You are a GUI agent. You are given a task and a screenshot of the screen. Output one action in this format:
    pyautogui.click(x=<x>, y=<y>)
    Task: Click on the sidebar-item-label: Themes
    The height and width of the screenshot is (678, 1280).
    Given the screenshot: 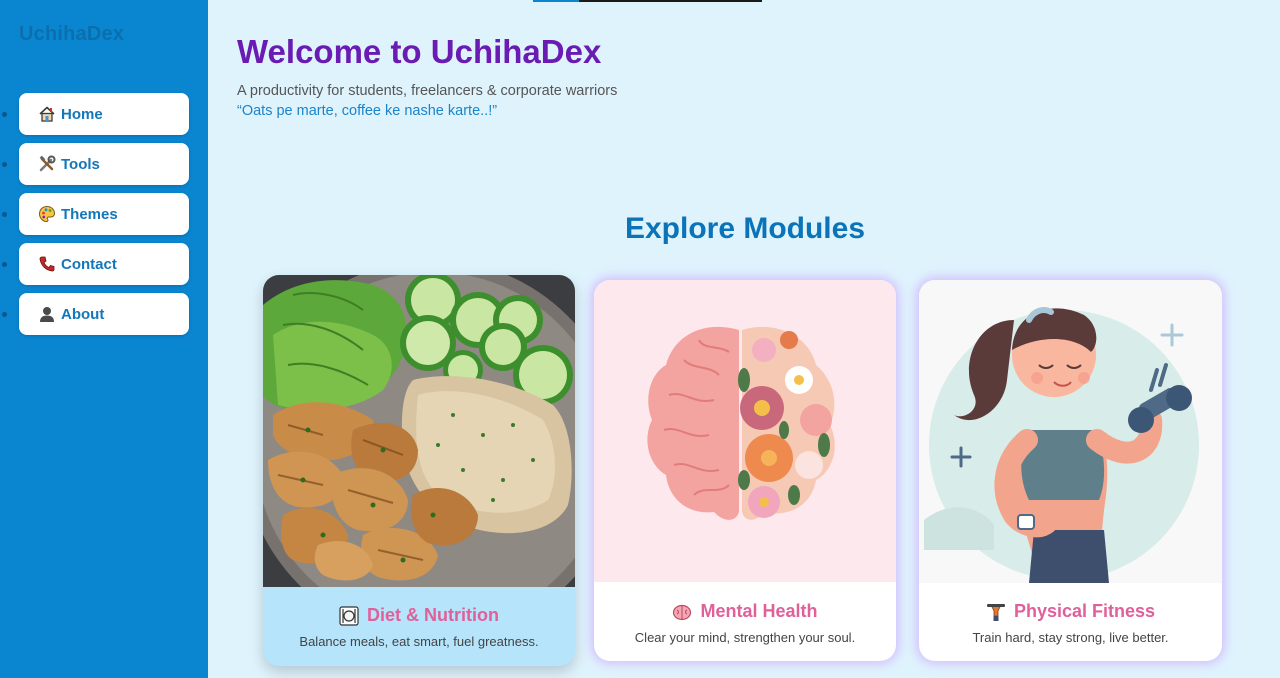 What is the action you would take?
    pyautogui.click(x=89, y=214)
    